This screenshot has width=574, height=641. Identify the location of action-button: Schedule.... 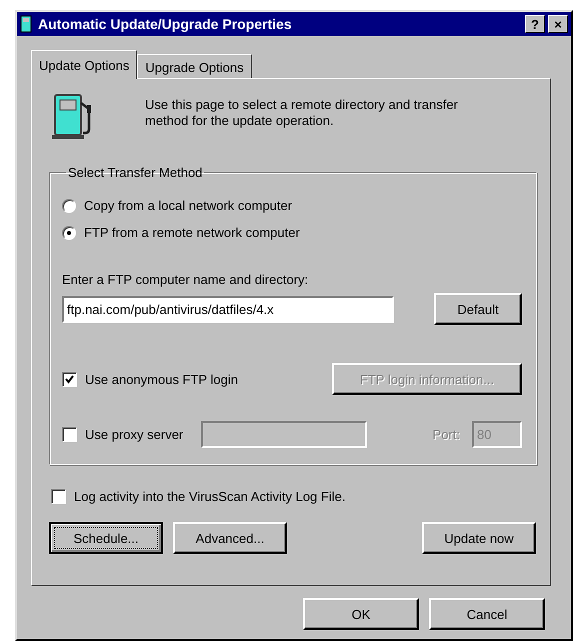
(106, 538).